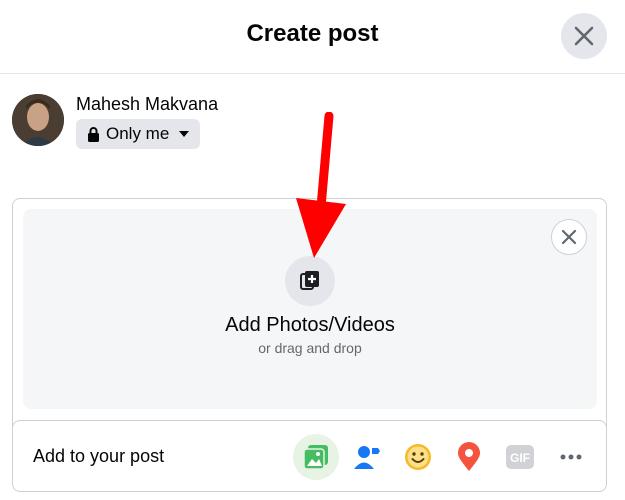 This screenshot has height=500, width=625. I want to click on dialog-title: Create post, so click(312, 33).